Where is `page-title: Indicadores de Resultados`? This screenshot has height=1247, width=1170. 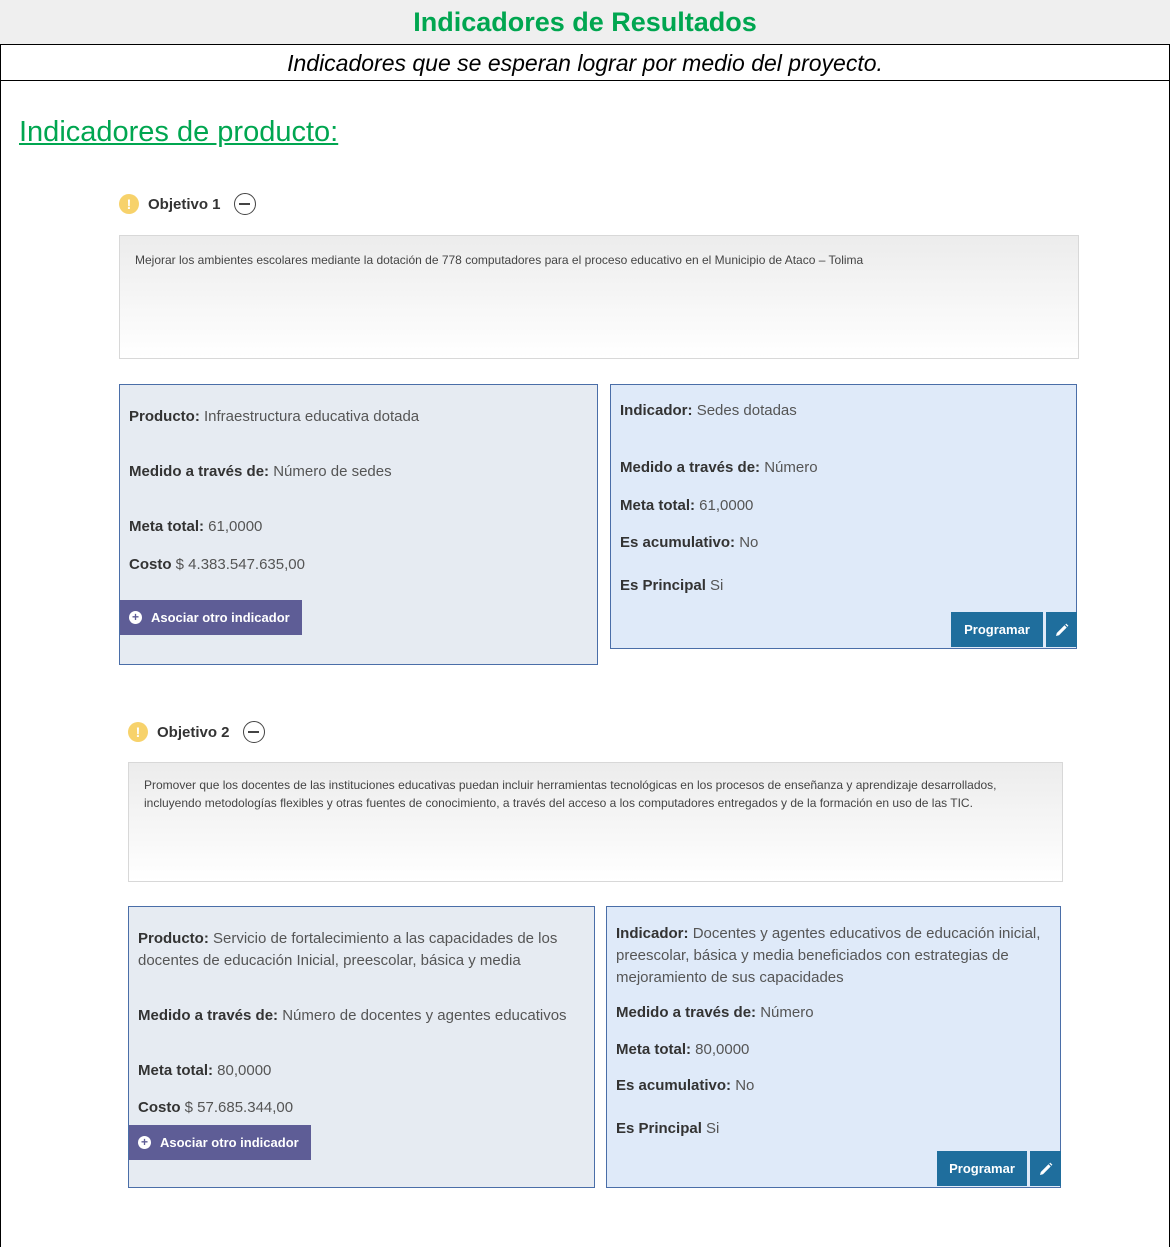
page-title: Indicadores de Resultados is located at coordinates (585, 22).